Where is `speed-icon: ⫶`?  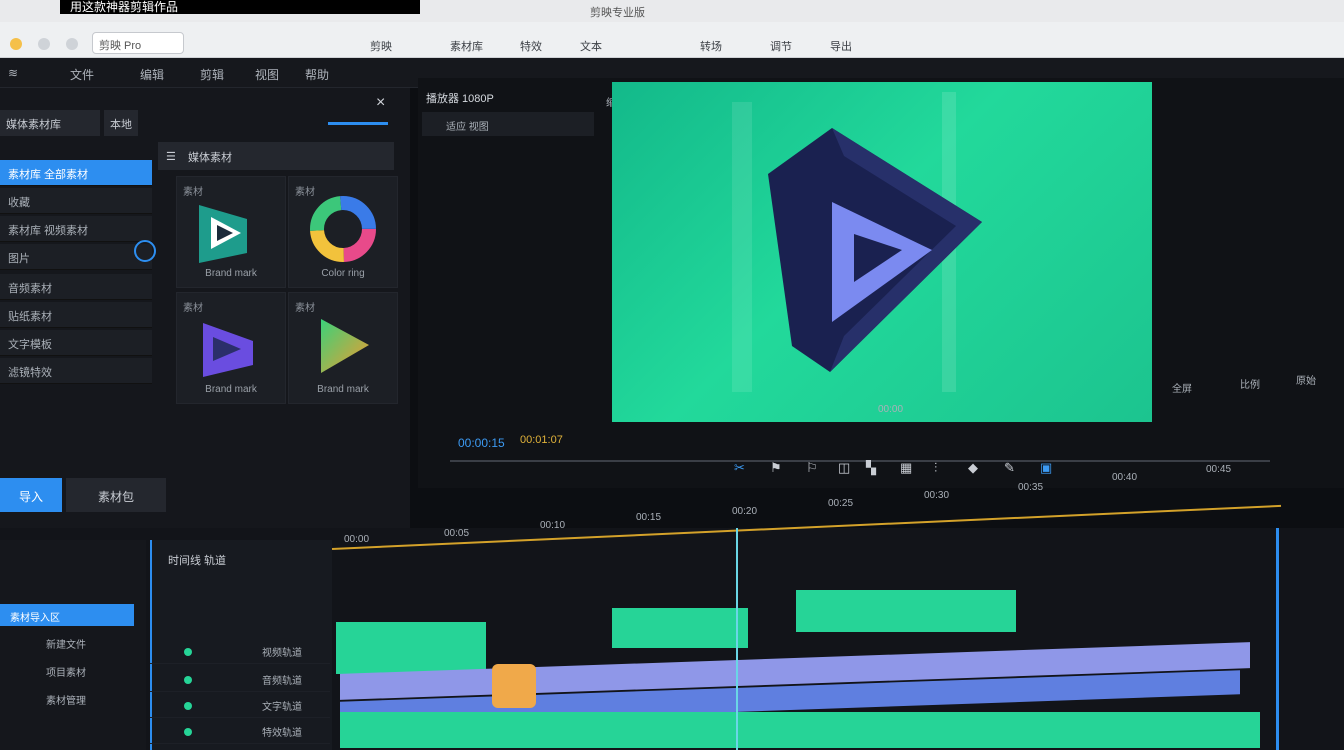 speed-icon: ⫶ is located at coordinates (935, 468).